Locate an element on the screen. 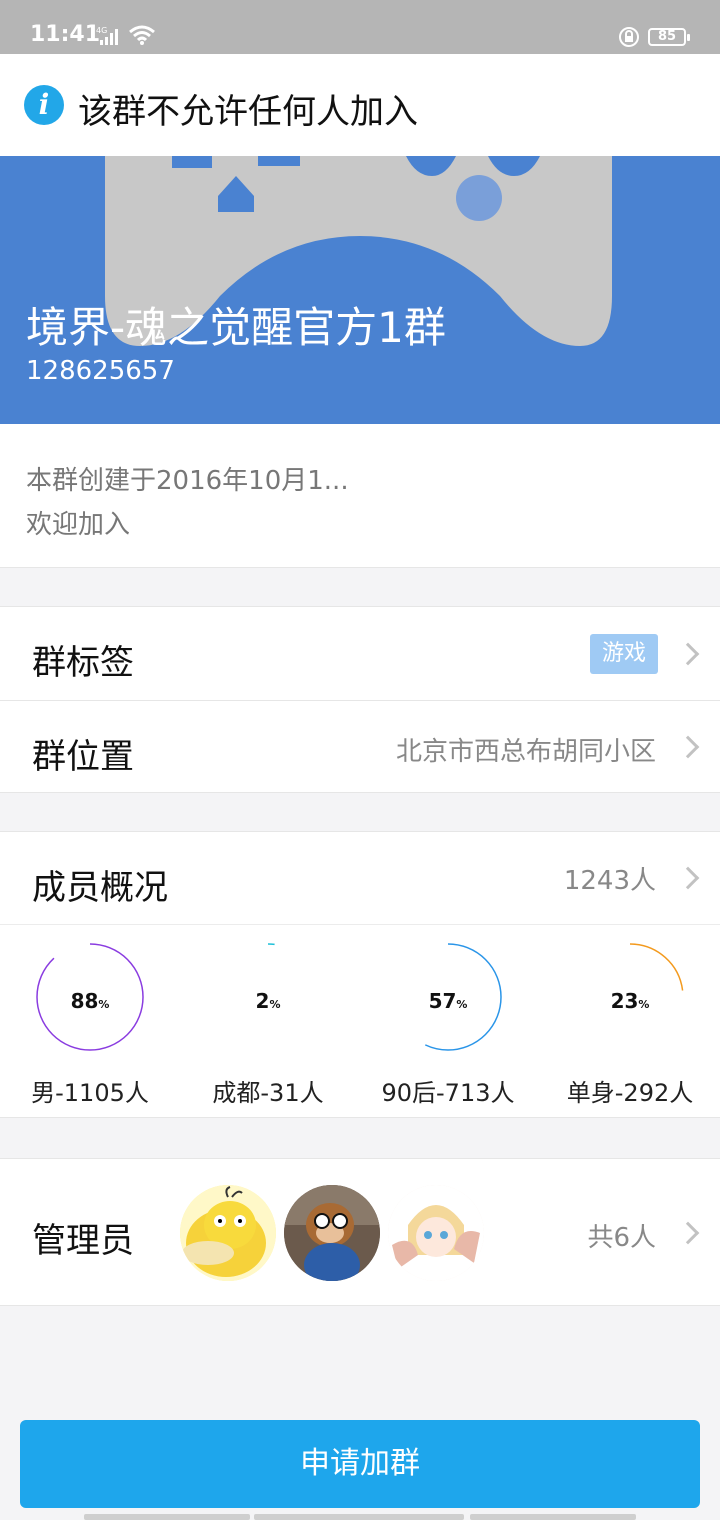 Image resolution: width=720 pixels, height=1520 pixels. group-name: 境界-魂之觉醒官方1群 is located at coordinates (236, 327).